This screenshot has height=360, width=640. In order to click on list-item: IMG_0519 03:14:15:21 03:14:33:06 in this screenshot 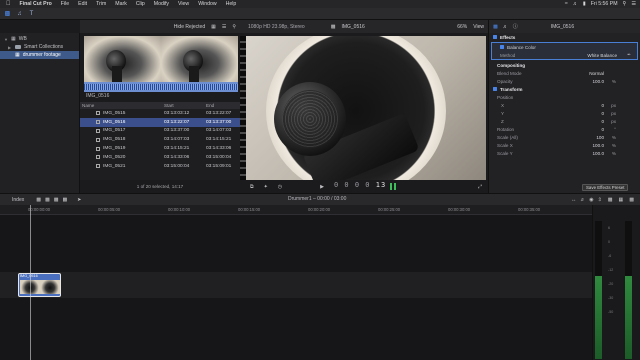, I will do `click(160, 148)`.